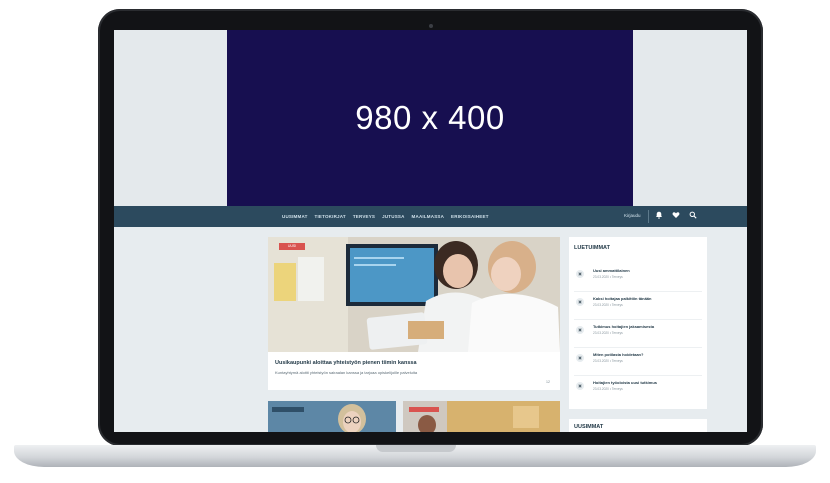 This screenshot has width=830, height=483. I want to click on nav-item-uusimmat: UUSIMMAT, so click(295, 216).